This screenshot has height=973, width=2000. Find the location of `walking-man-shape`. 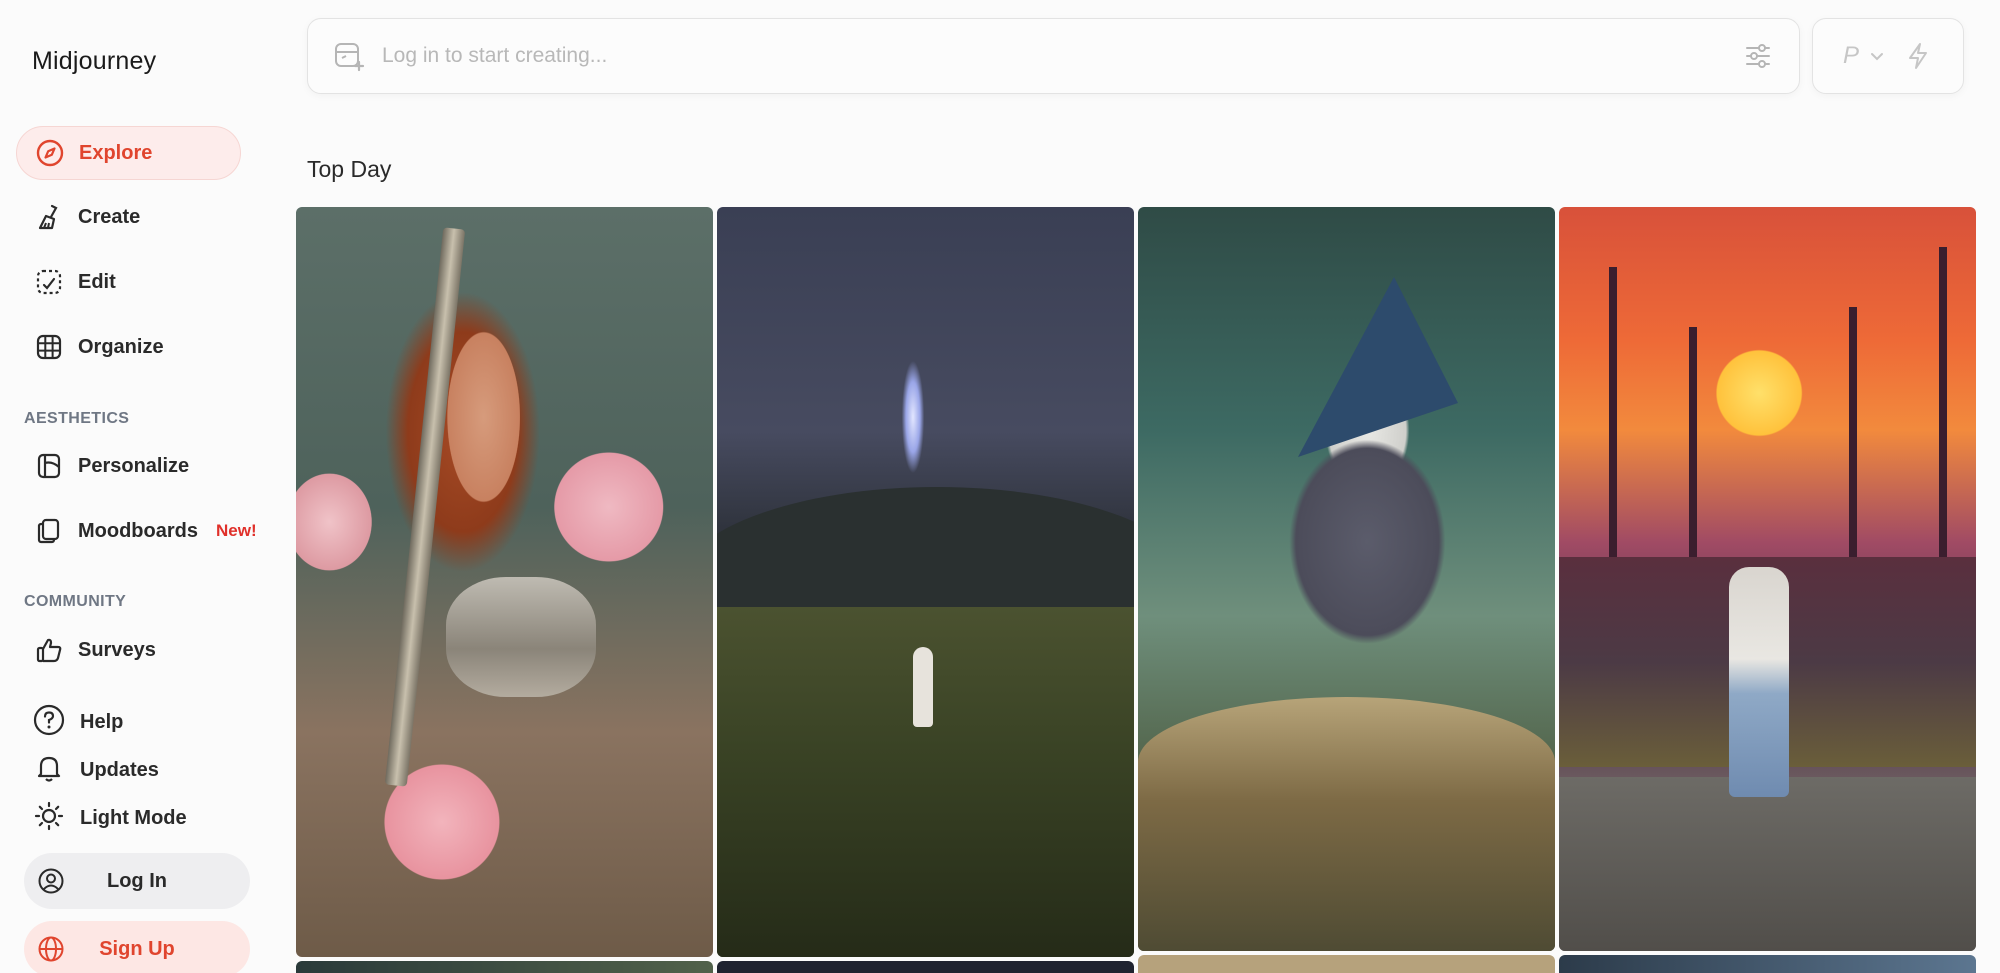

walking-man-shape is located at coordinates (1759, 682).